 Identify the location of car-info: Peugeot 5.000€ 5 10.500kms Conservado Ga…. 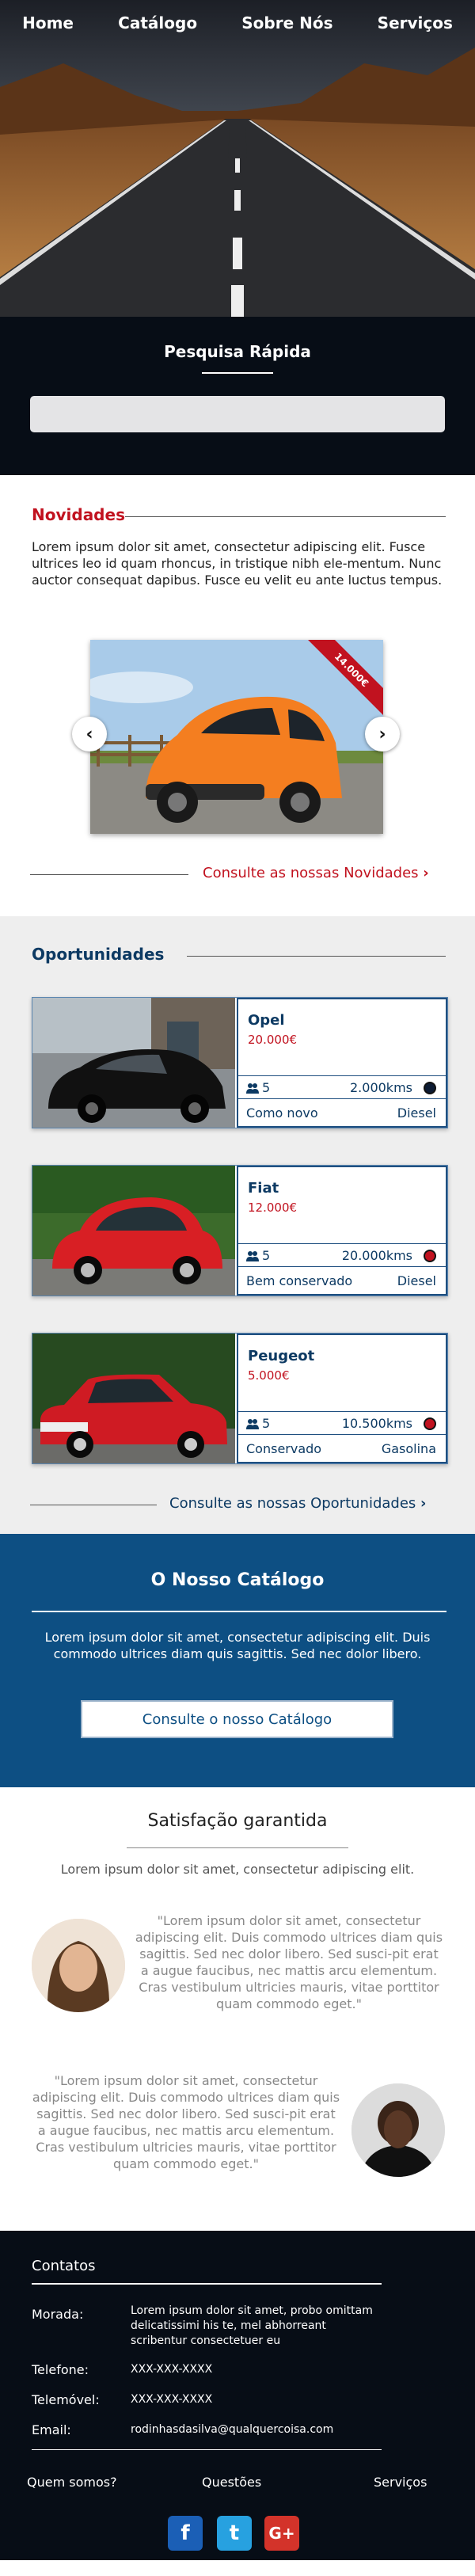
(342, 1398).